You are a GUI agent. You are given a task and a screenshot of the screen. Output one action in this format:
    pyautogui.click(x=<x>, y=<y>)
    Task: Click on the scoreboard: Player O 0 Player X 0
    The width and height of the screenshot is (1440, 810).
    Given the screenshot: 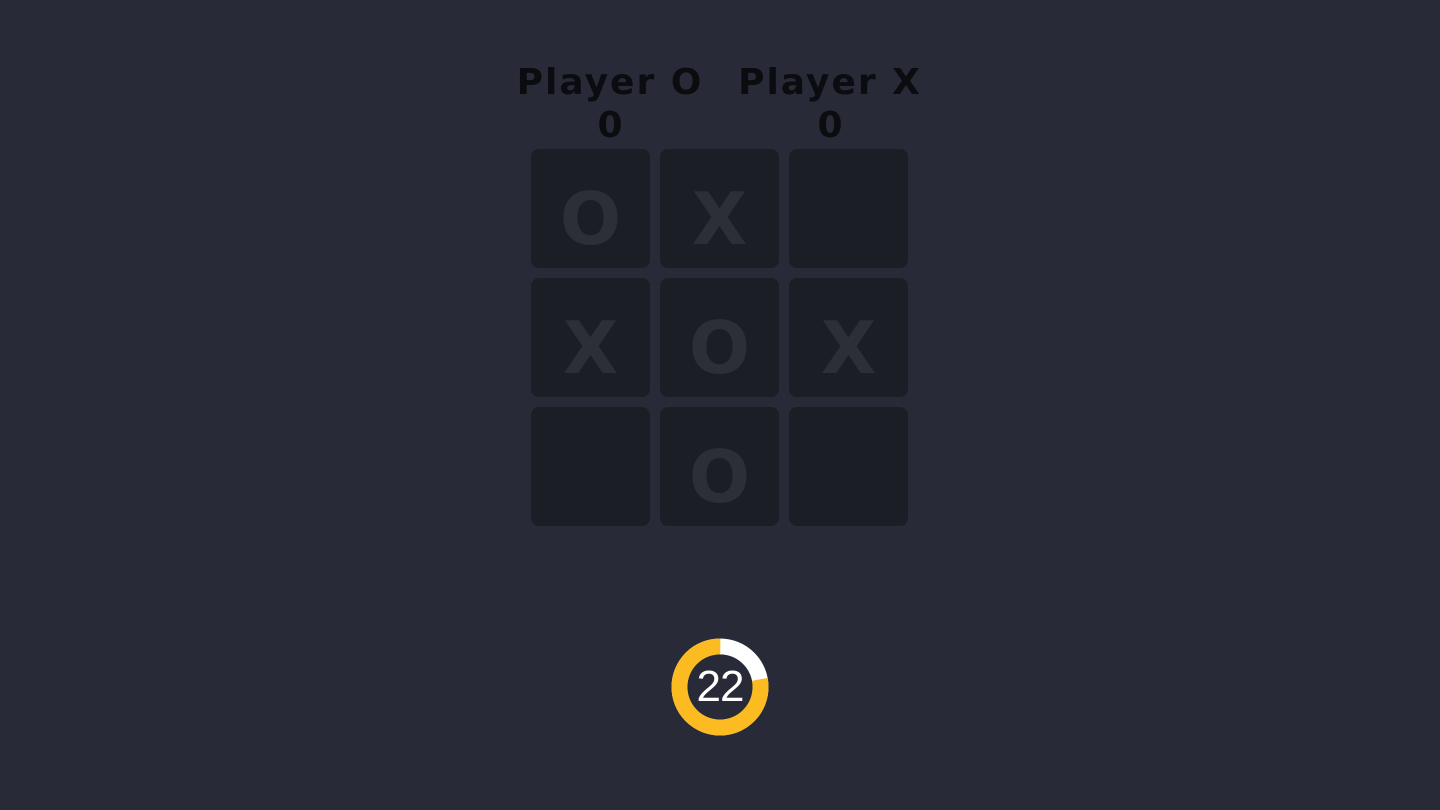 What is the action you would take?
    pyautogui.click(x=720, y=106)
    